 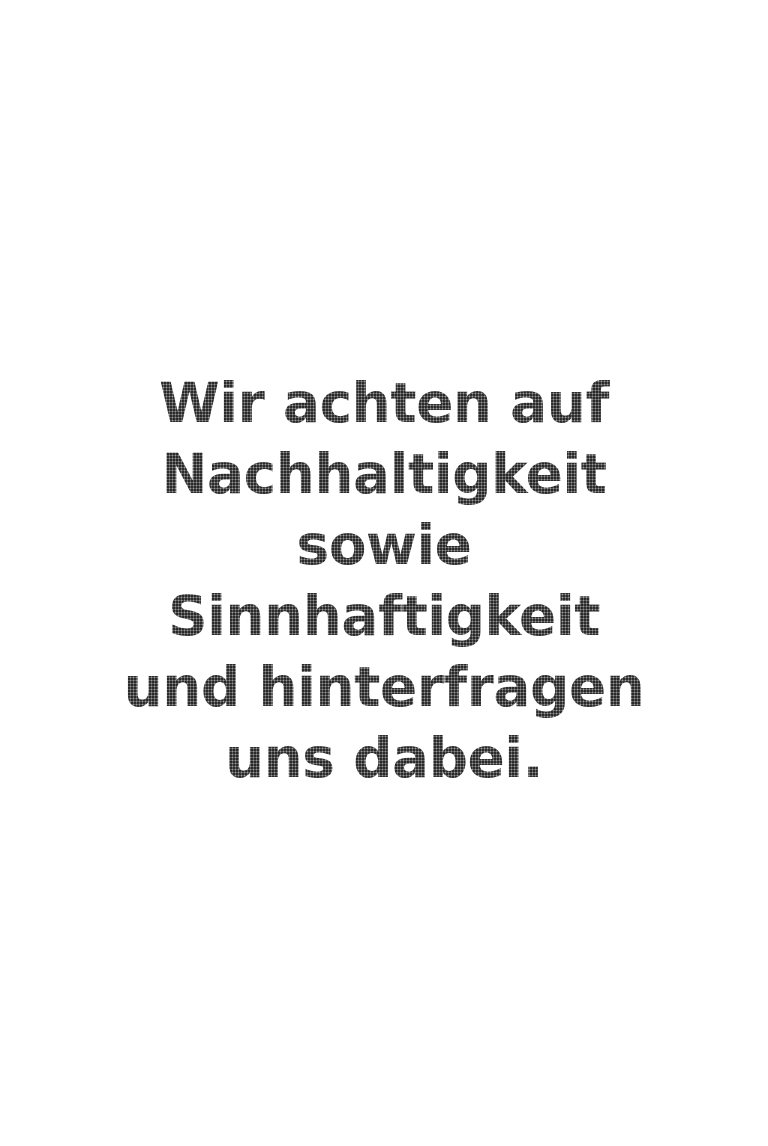 I want to click on statement-line-5: und hinterfragen, so click(x=384, y=687).